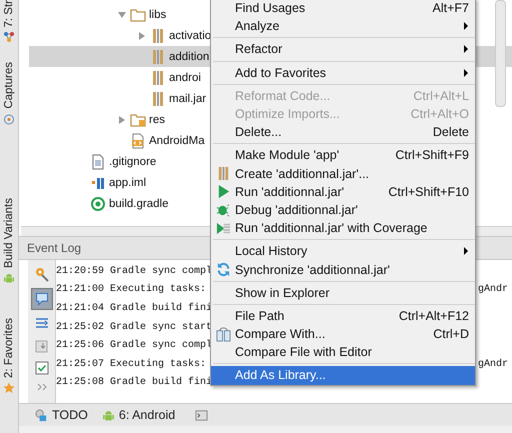 Image resolution: width=512 pixels, height=433 pixels. What do you see at coordinates (9, 118) in the screenshot?
I see `camera-icon` at bounding box center [9, 118].